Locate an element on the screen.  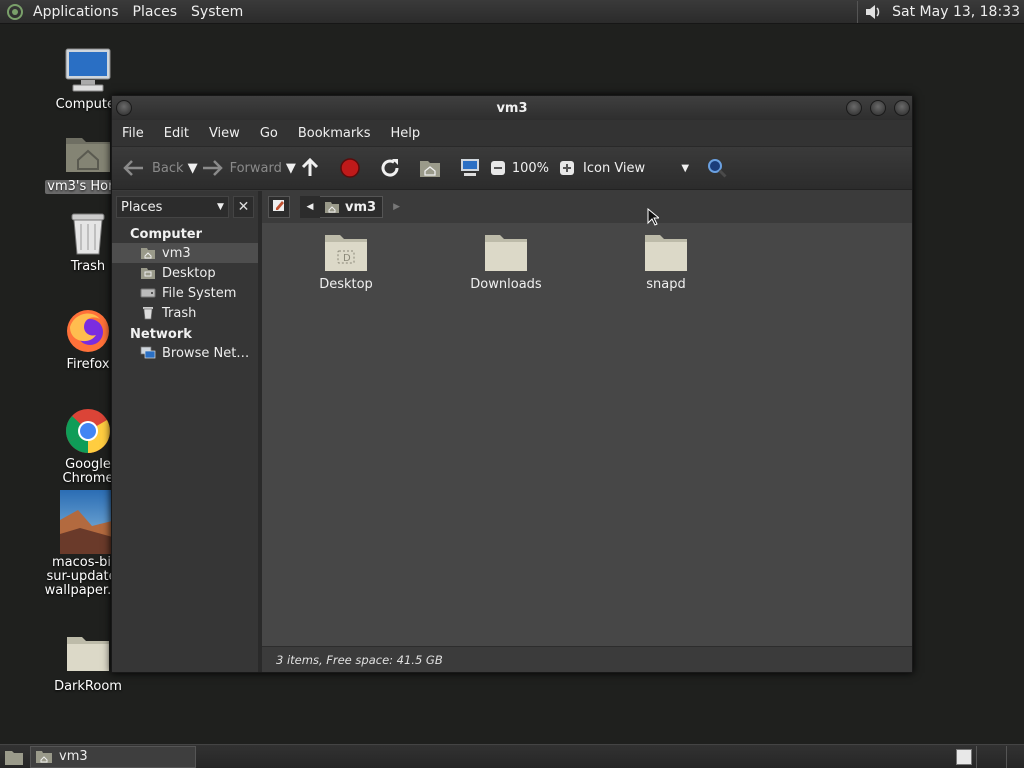
sidebar-select-label: Places is located at coordinates (142, 207).